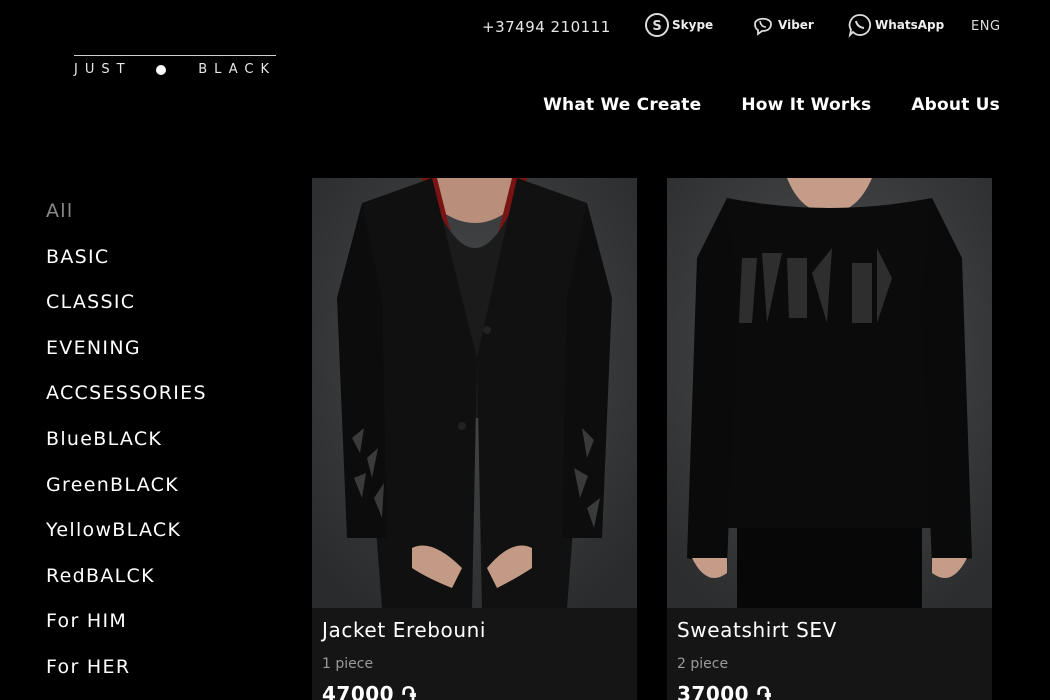  What do you see at coordinates (860, 26) in the screenshot?
I see `whatsapp-icon` at bounding box center [860, 26].